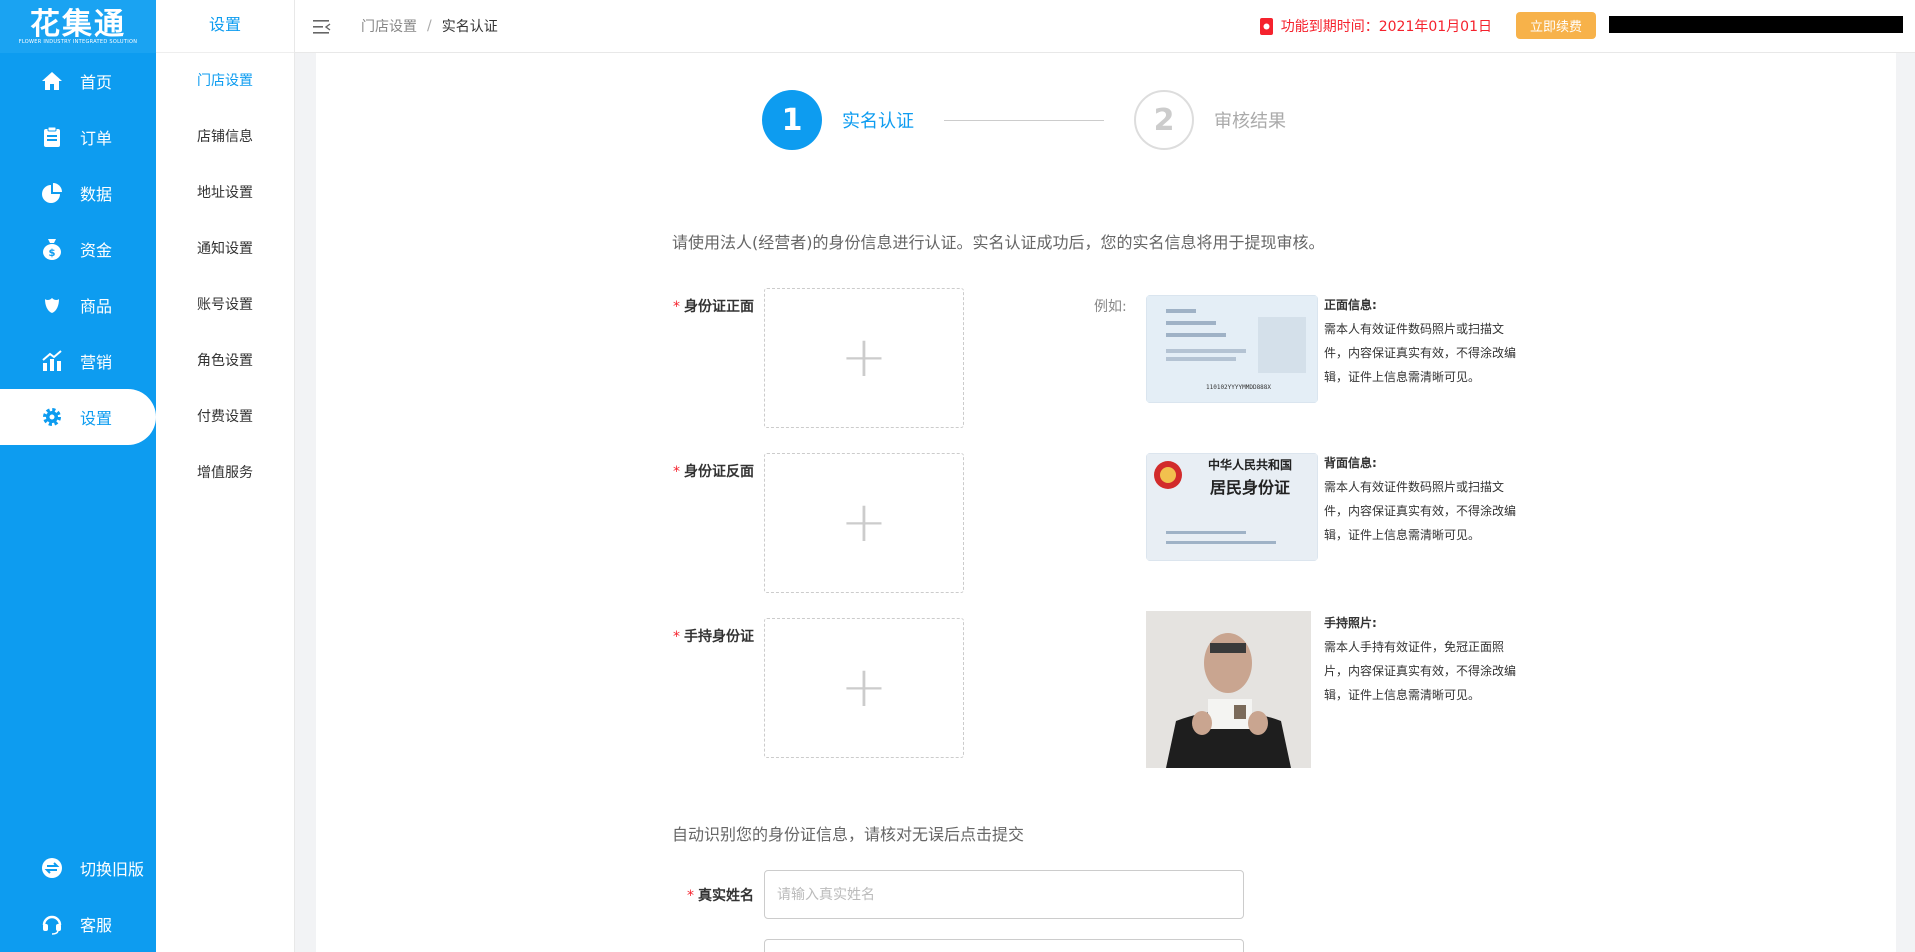  I want to click on breadcrumb: 门店设置 / 实名认证, so click(429, 26).